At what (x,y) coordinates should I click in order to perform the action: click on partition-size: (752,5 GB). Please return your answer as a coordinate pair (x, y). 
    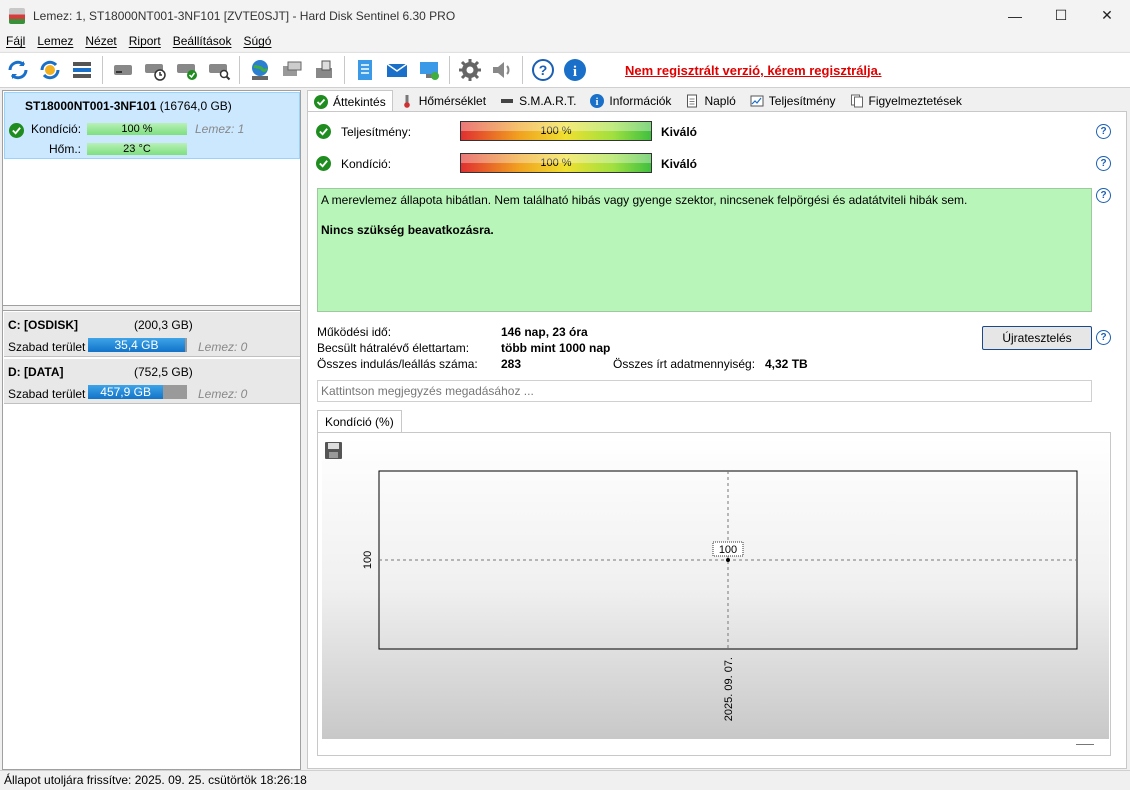
    Looking at the image, I should click on (163, 372).